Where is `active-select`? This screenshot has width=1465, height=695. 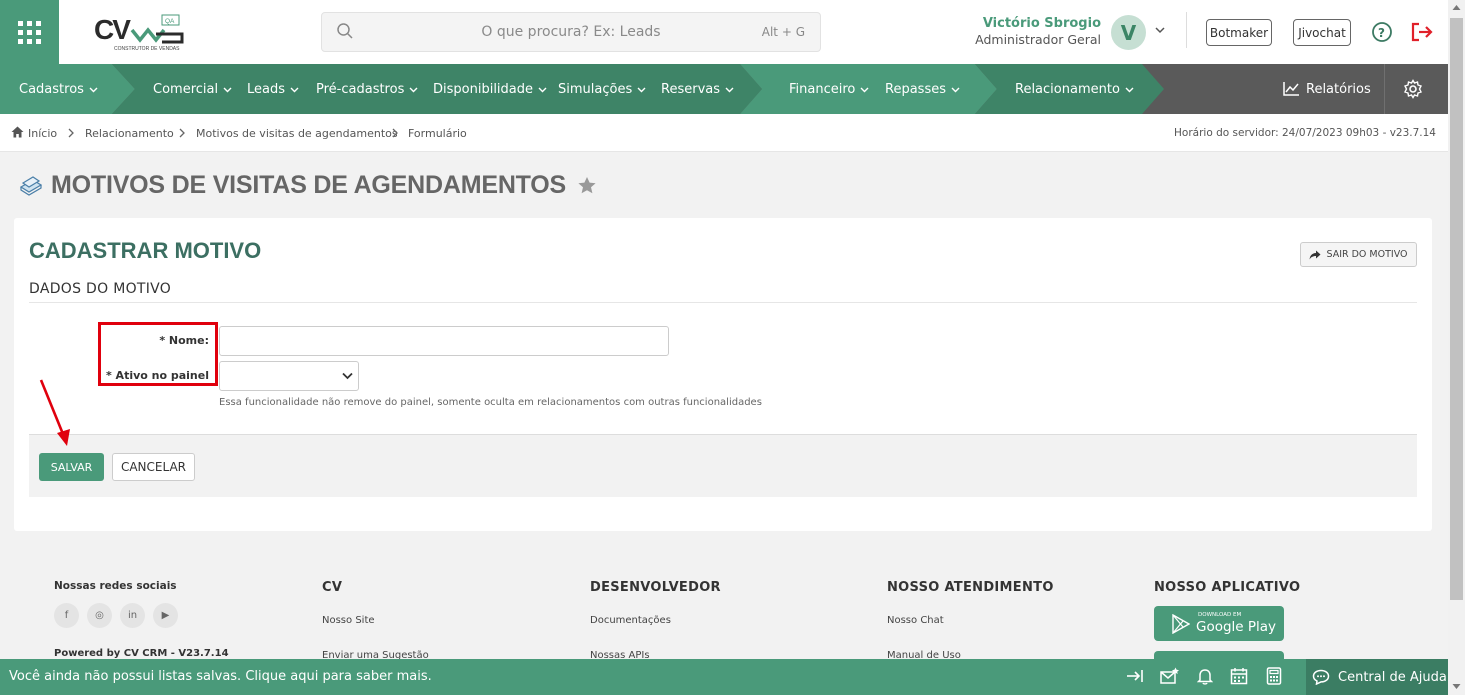 active-select is located at coordinates (289, 376).